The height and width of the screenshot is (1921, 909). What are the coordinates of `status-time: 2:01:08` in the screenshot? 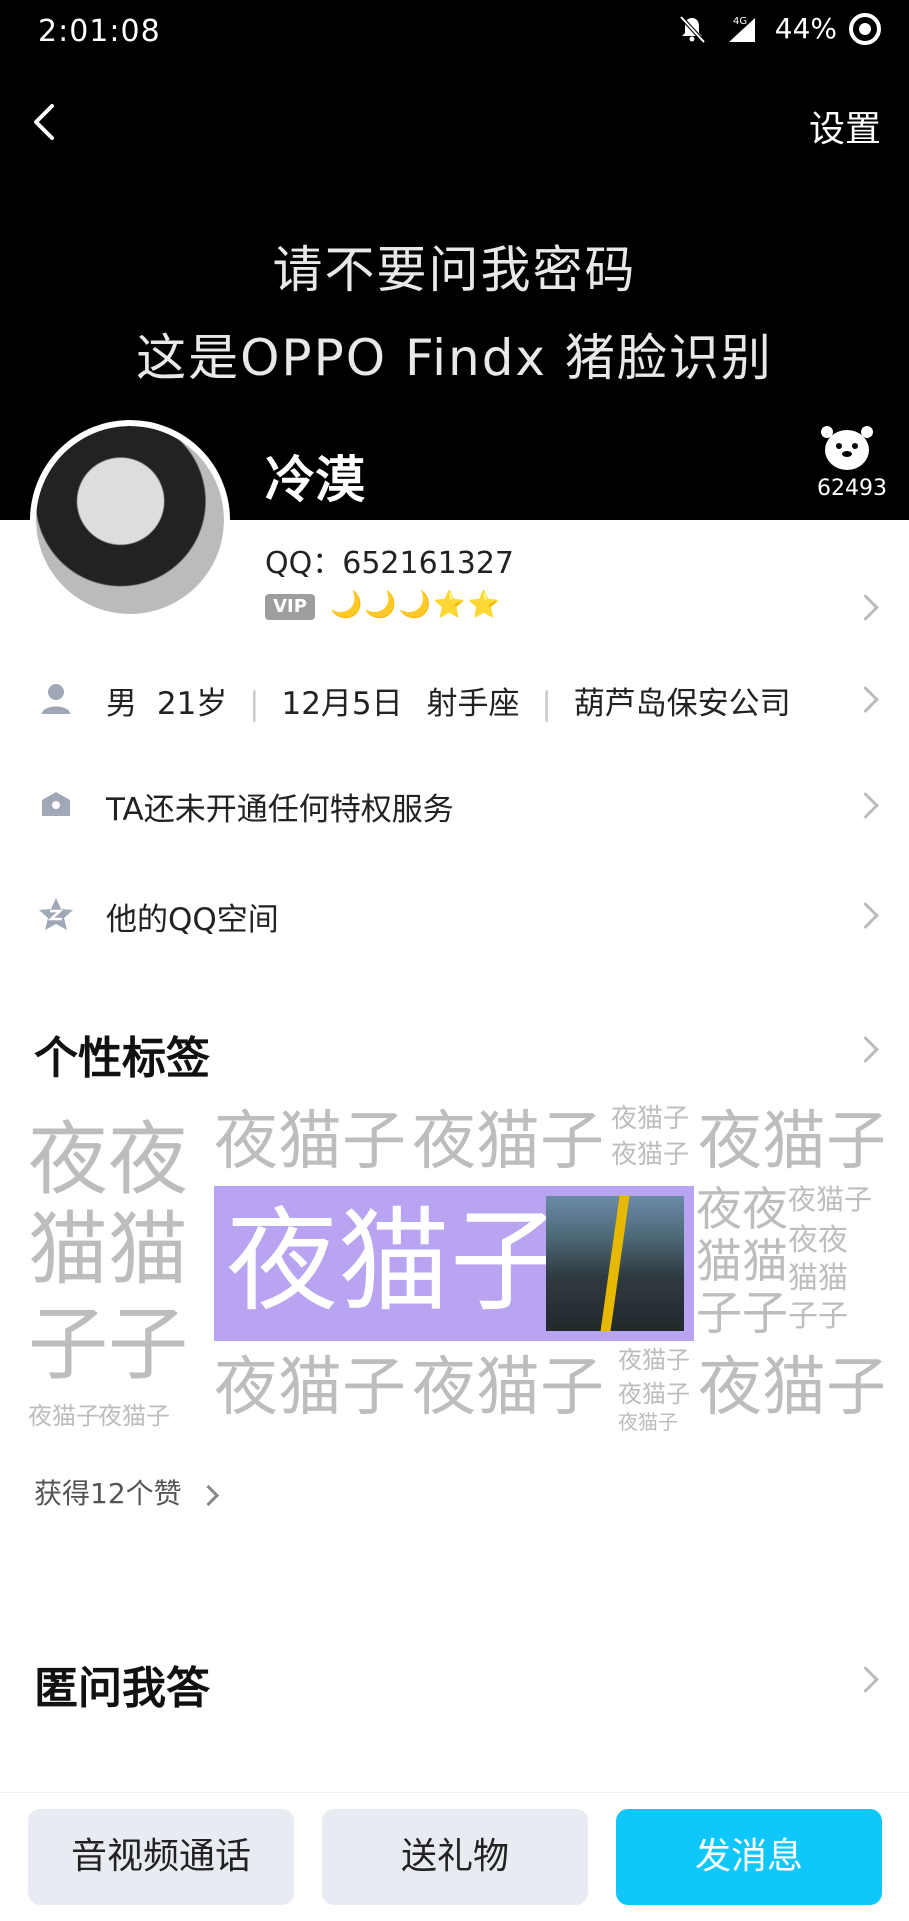 It's located at (99, 31).